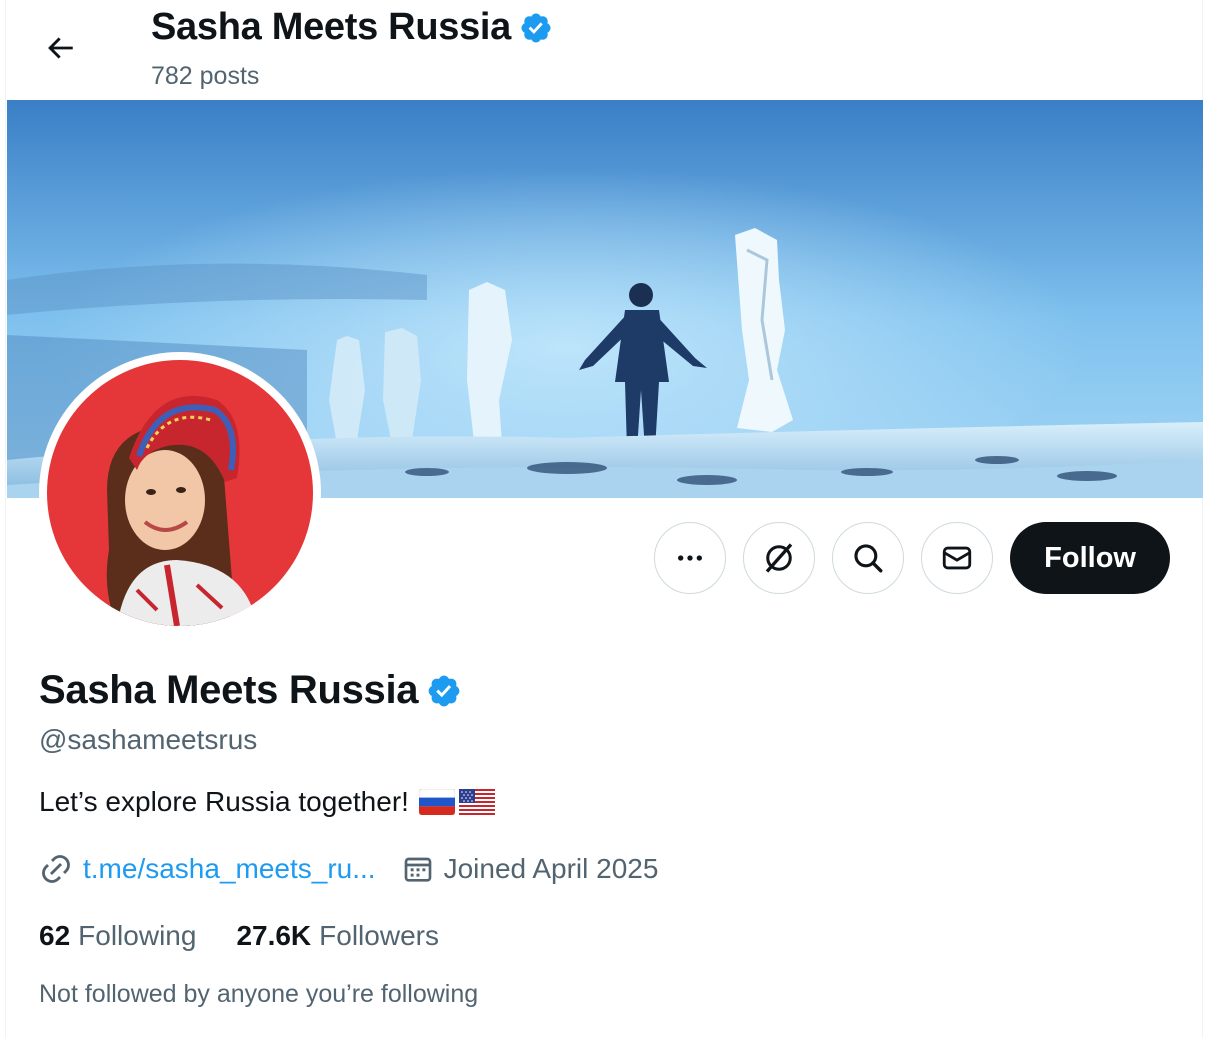 The height and width of the screenshot is (1038, 1220). I want to click on followed-by-note: Not followed by anyone you’re following, so click(259, 994).